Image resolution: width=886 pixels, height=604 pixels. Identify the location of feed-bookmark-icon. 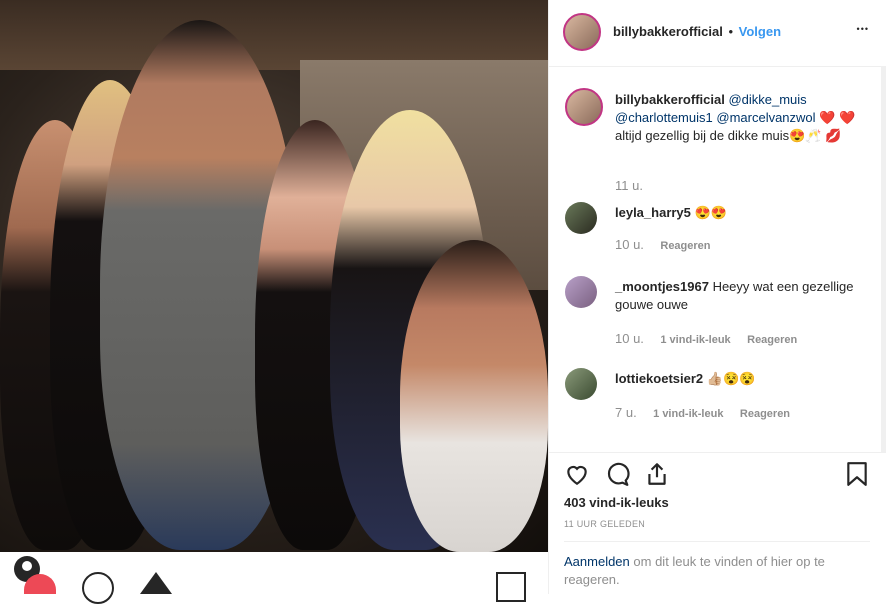
(511, 587).